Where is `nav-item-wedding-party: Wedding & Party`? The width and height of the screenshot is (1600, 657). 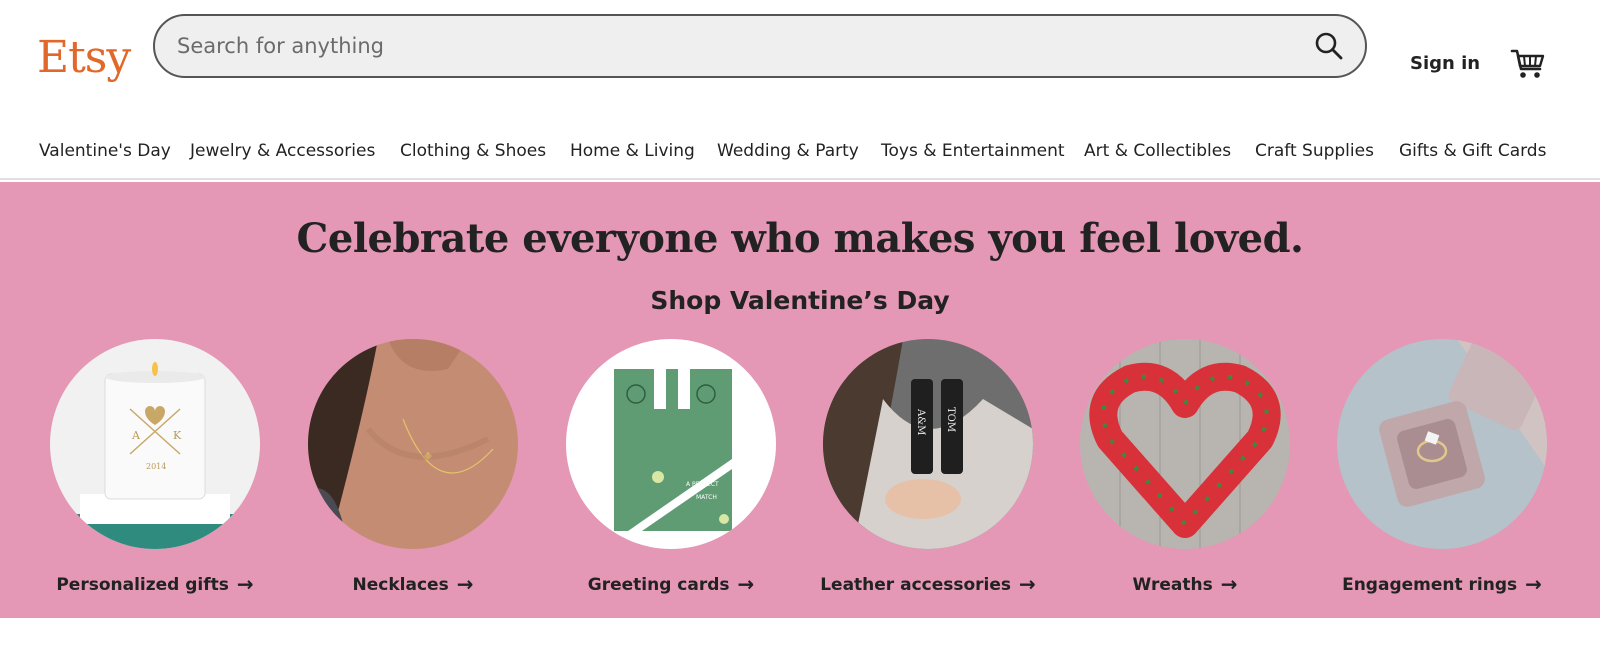 nav-item-wedding-party: Wedding & Party is located at coordinates (788, 151).